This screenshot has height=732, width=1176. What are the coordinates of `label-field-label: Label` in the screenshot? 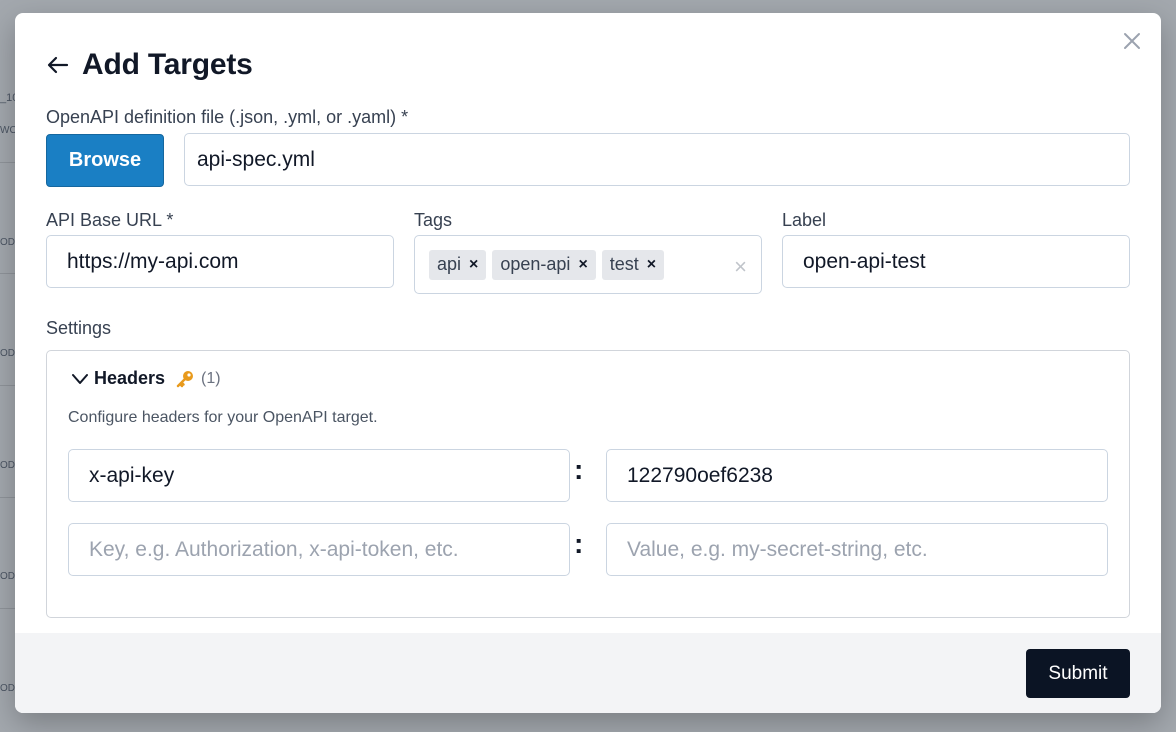 It's located at (804, 220).